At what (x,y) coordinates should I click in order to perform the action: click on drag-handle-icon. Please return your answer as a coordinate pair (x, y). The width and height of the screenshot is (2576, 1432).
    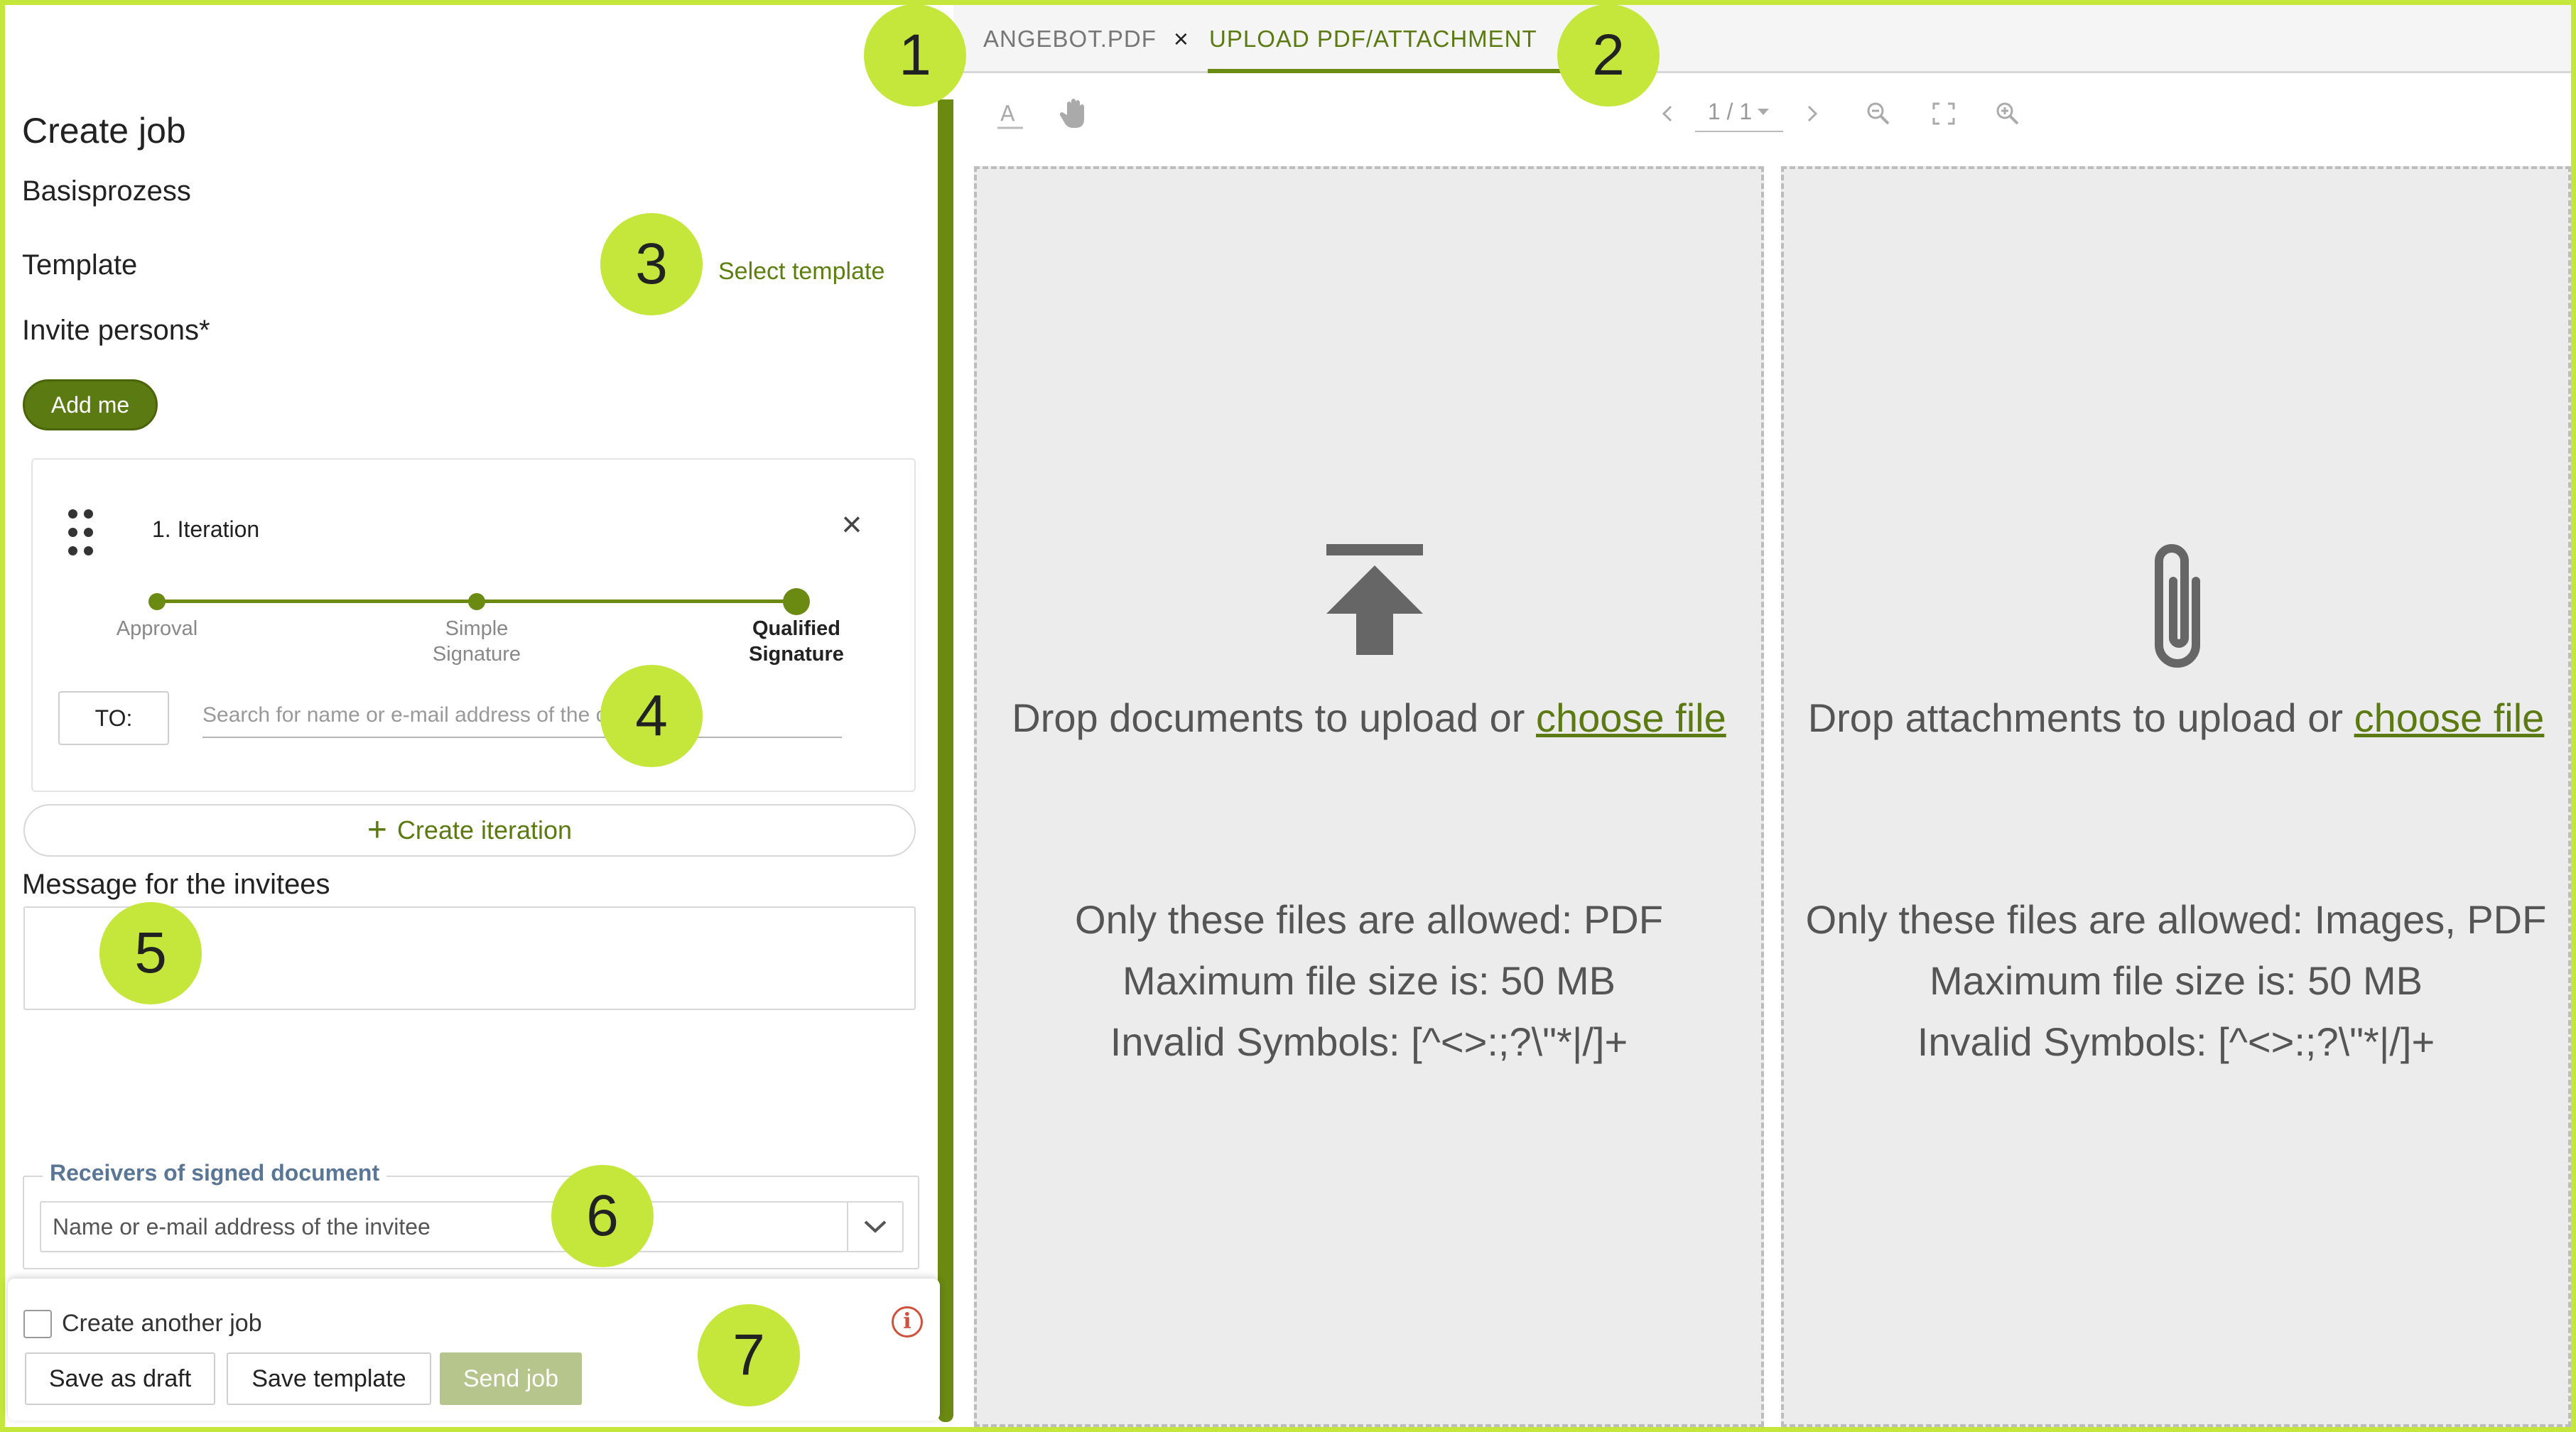
    Looking at the image, I should click on (82, 533).